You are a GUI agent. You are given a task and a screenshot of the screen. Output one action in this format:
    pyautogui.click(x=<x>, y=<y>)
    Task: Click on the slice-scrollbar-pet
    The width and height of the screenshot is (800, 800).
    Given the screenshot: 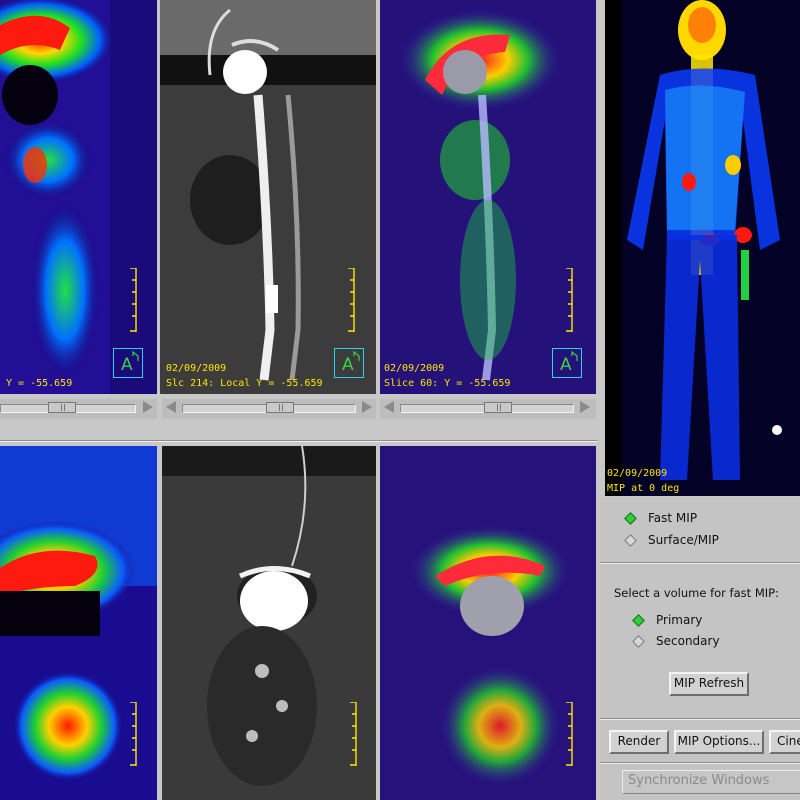 What is the action you would take?
    pyautogui.click(x=78, y=409)
    